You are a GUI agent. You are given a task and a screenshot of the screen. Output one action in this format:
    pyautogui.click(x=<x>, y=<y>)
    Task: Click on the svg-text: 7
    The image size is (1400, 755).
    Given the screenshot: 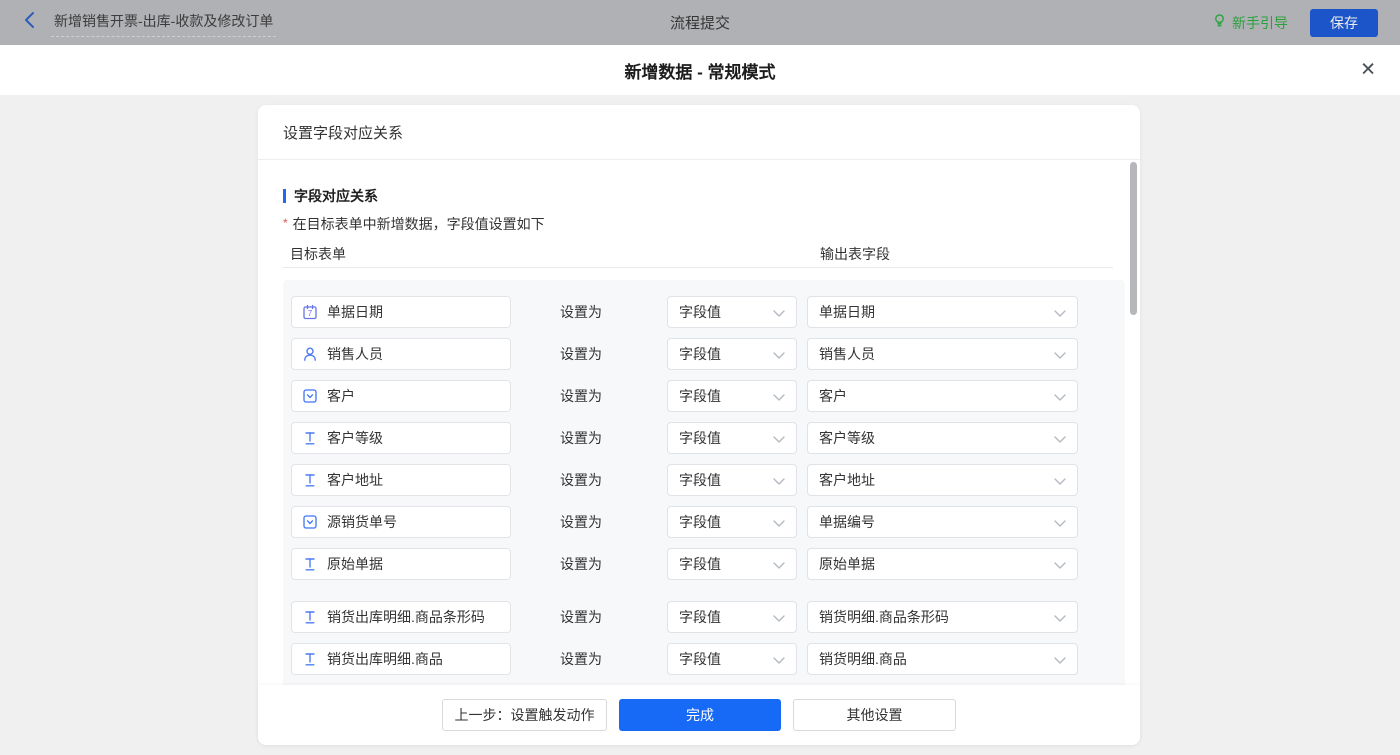 What is the action you would take?
    pyautogui.click(x=310, y=313)
    